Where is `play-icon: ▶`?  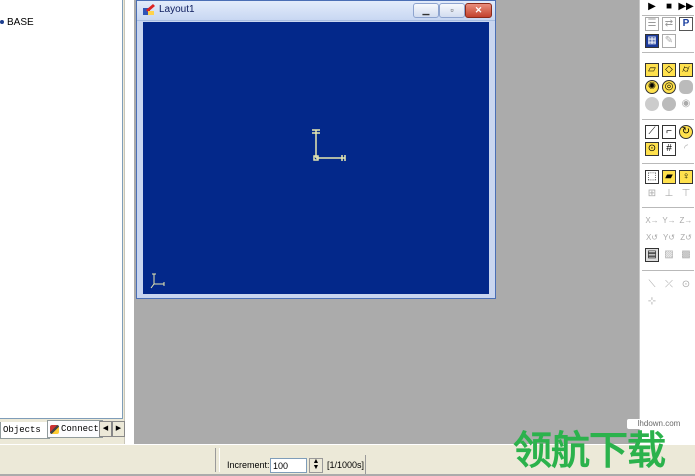
play-icon: ▶ is located at coordinates (652, 6).